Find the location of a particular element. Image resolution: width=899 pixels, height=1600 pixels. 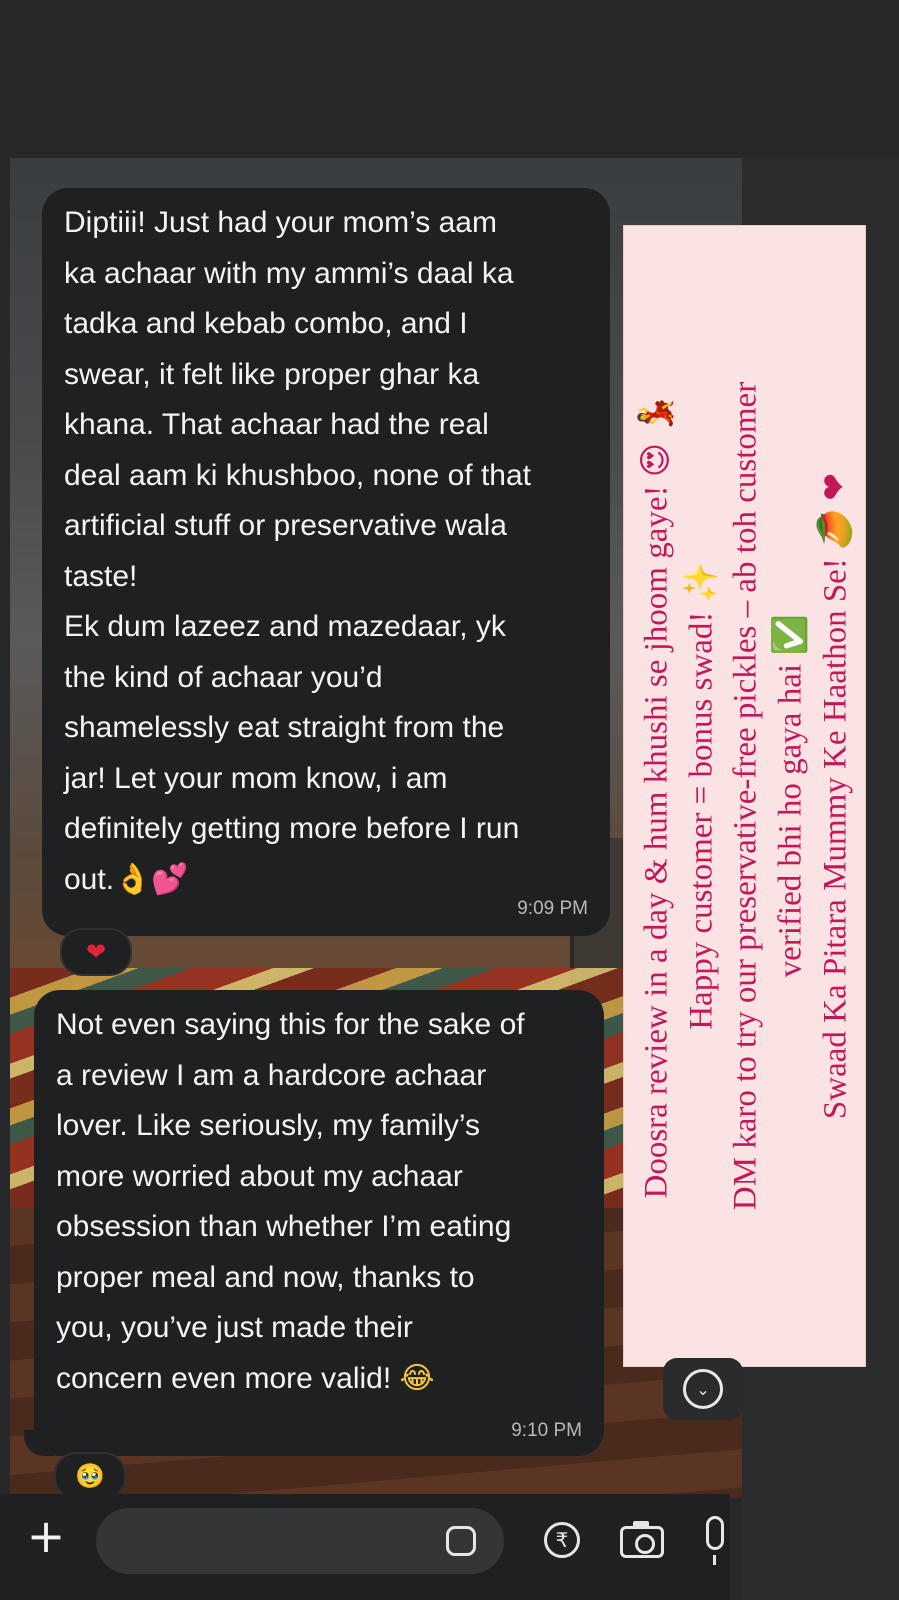

caption-line-5-text: Swaad Ka Pitara Mummy Ke Haathon Se! is located at coordinates (834, 839).